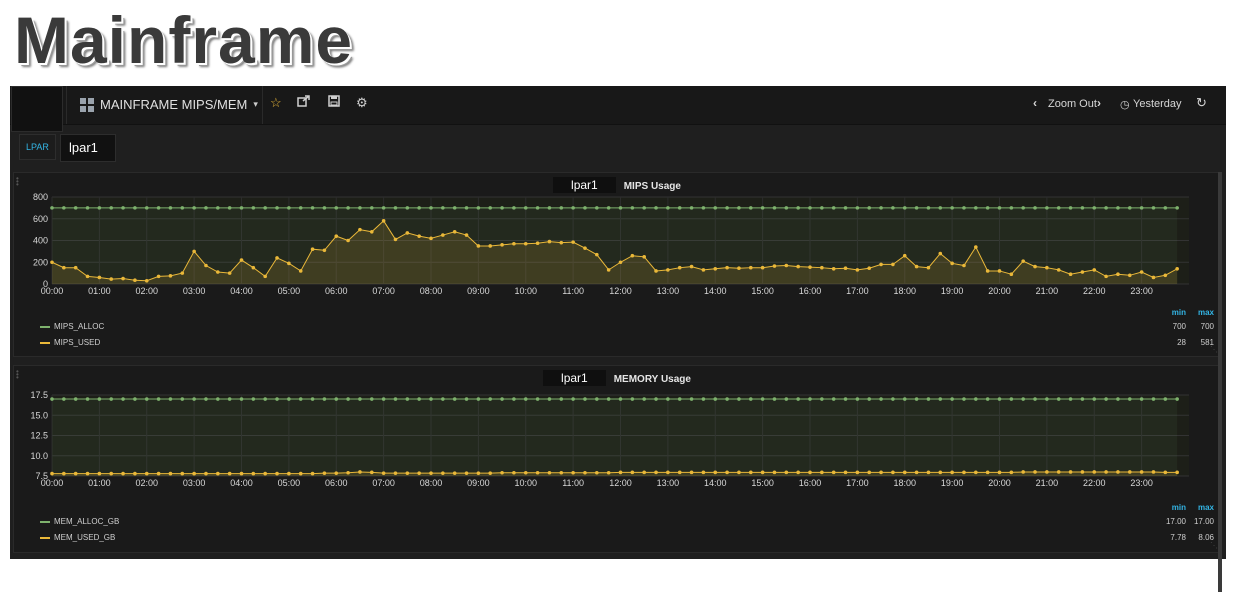 The width and height of the screenshot is (1236, 592). What do you see at coordinates (1157, 104) in the screenshot?
I see `time-range-picker: Yesterday` at bounding box center [1157, 104].